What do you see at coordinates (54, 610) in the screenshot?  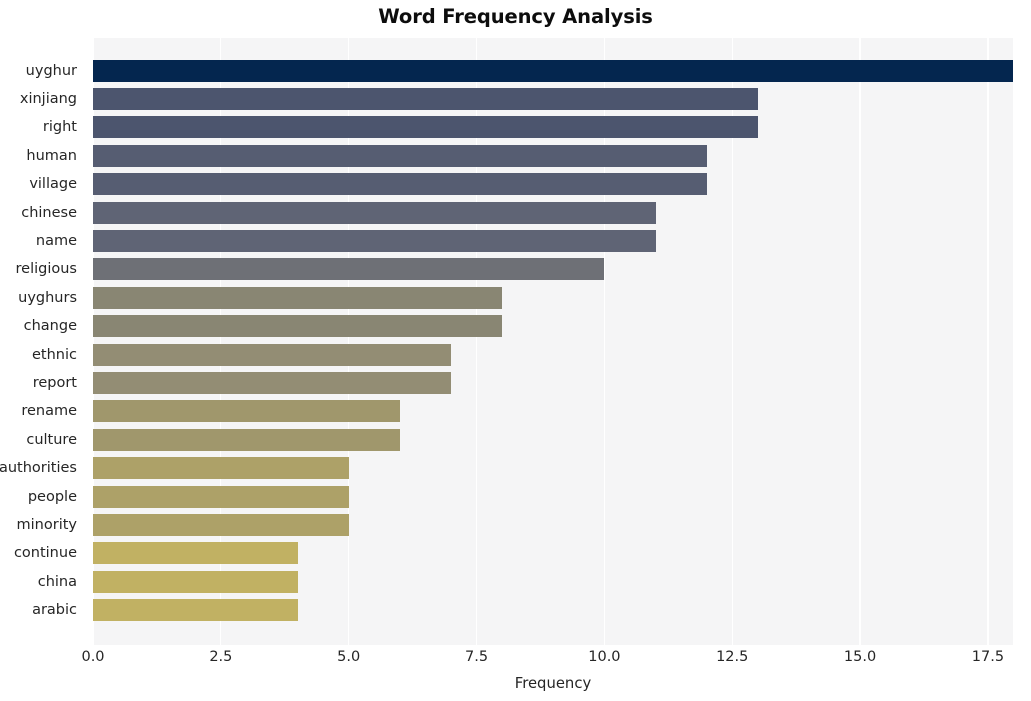 I see `y-tick-label: arabic` at bounding box center [54, 610].